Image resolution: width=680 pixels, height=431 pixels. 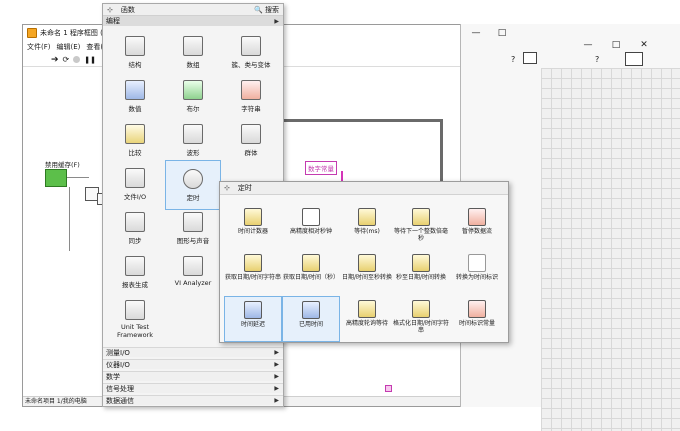 What do you see at coordinates (113, 376) in the screenshot?
I see `category-label: 数学` at bounding box center [113, 376].